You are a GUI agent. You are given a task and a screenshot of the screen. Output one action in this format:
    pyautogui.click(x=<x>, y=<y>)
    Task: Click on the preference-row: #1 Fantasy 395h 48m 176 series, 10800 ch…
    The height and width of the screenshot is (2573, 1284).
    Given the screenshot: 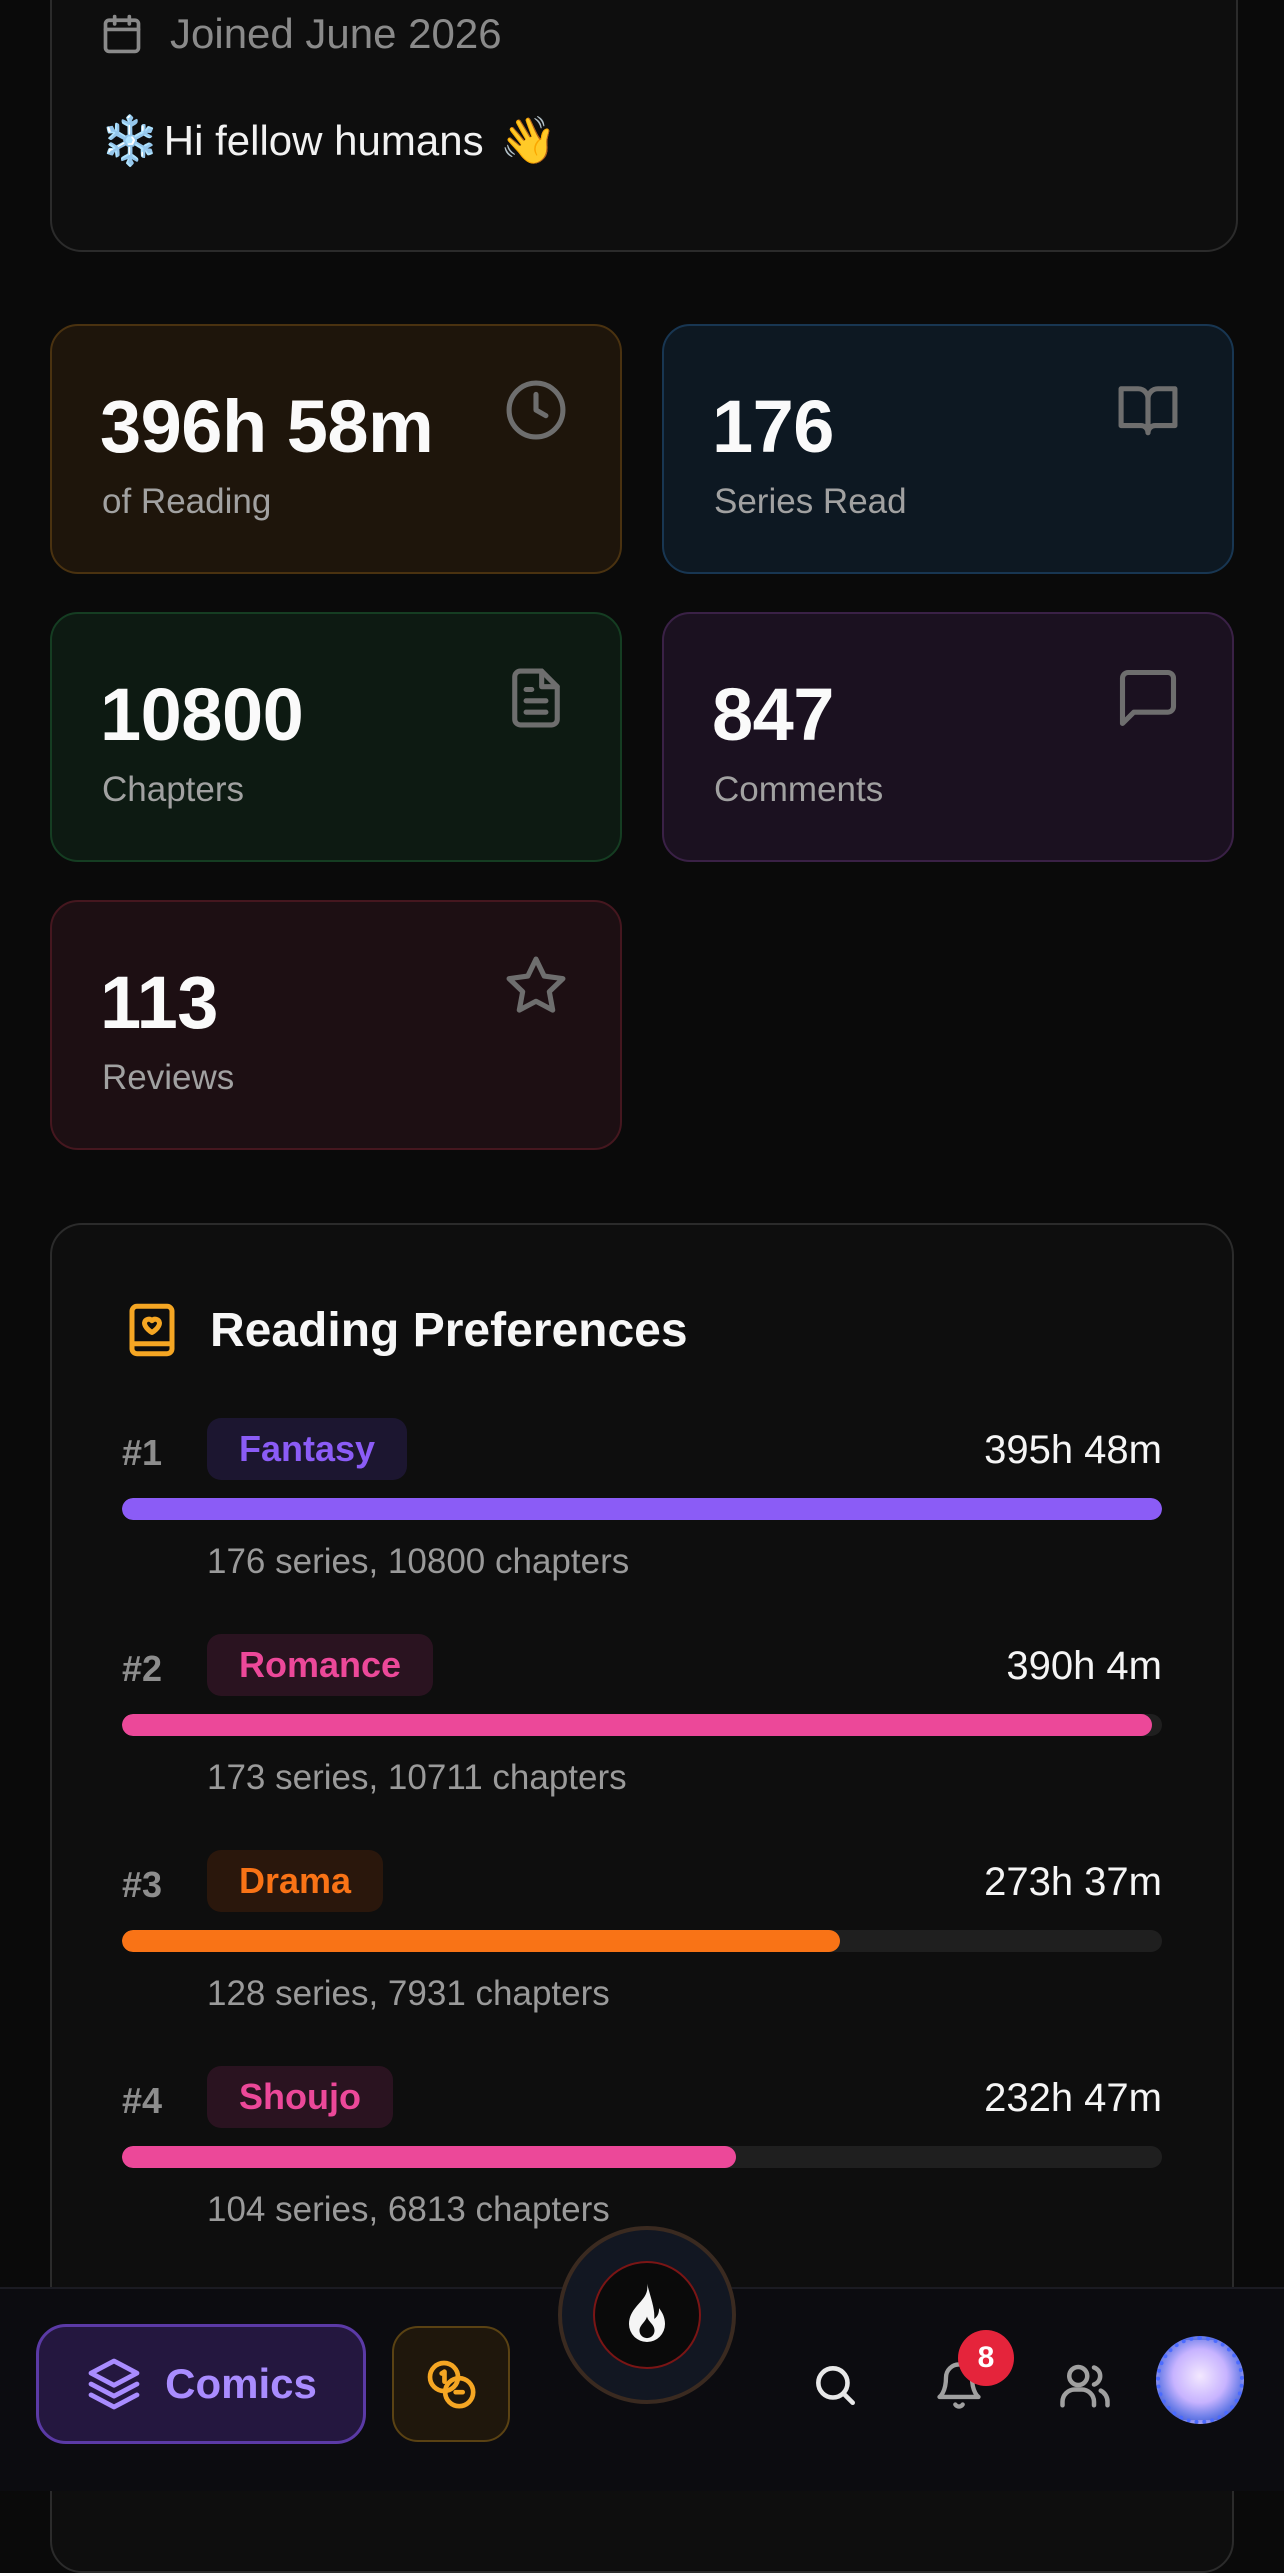 What is the action you would take?
    pyautogui.click(x=642, y=1503)
    